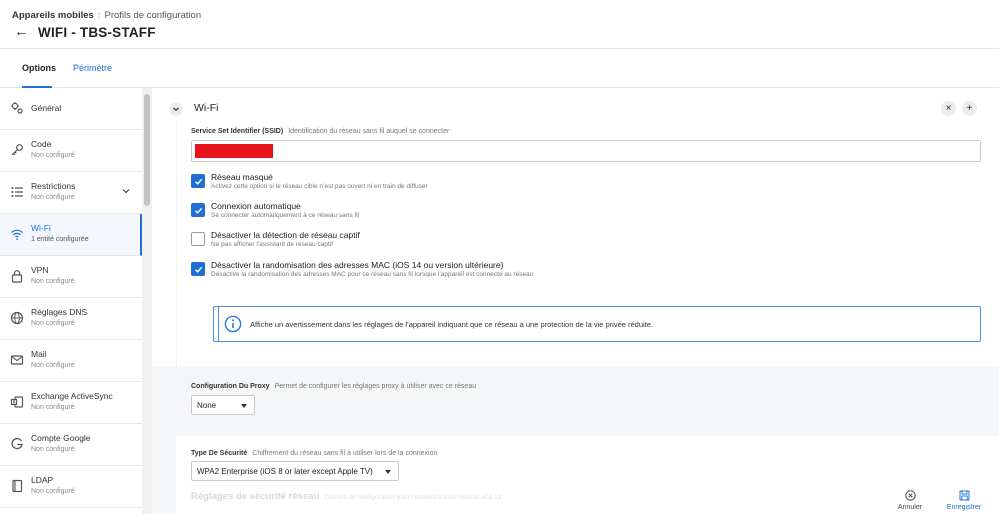  Describe the element at coordinates (71, 235) in the screenshot. I see `sidebar-item-wifi: Wi-Fi 1 entité configurée` at that location.